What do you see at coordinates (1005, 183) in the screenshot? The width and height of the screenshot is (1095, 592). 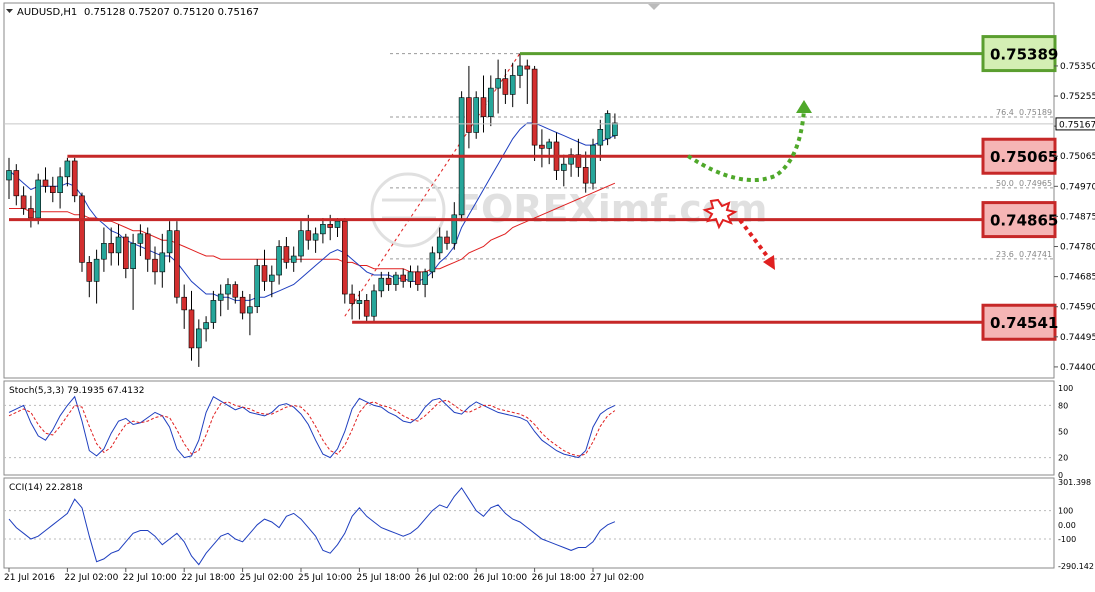 I see `fib-level-label: 50.0` at bounding box center [1005, 183].